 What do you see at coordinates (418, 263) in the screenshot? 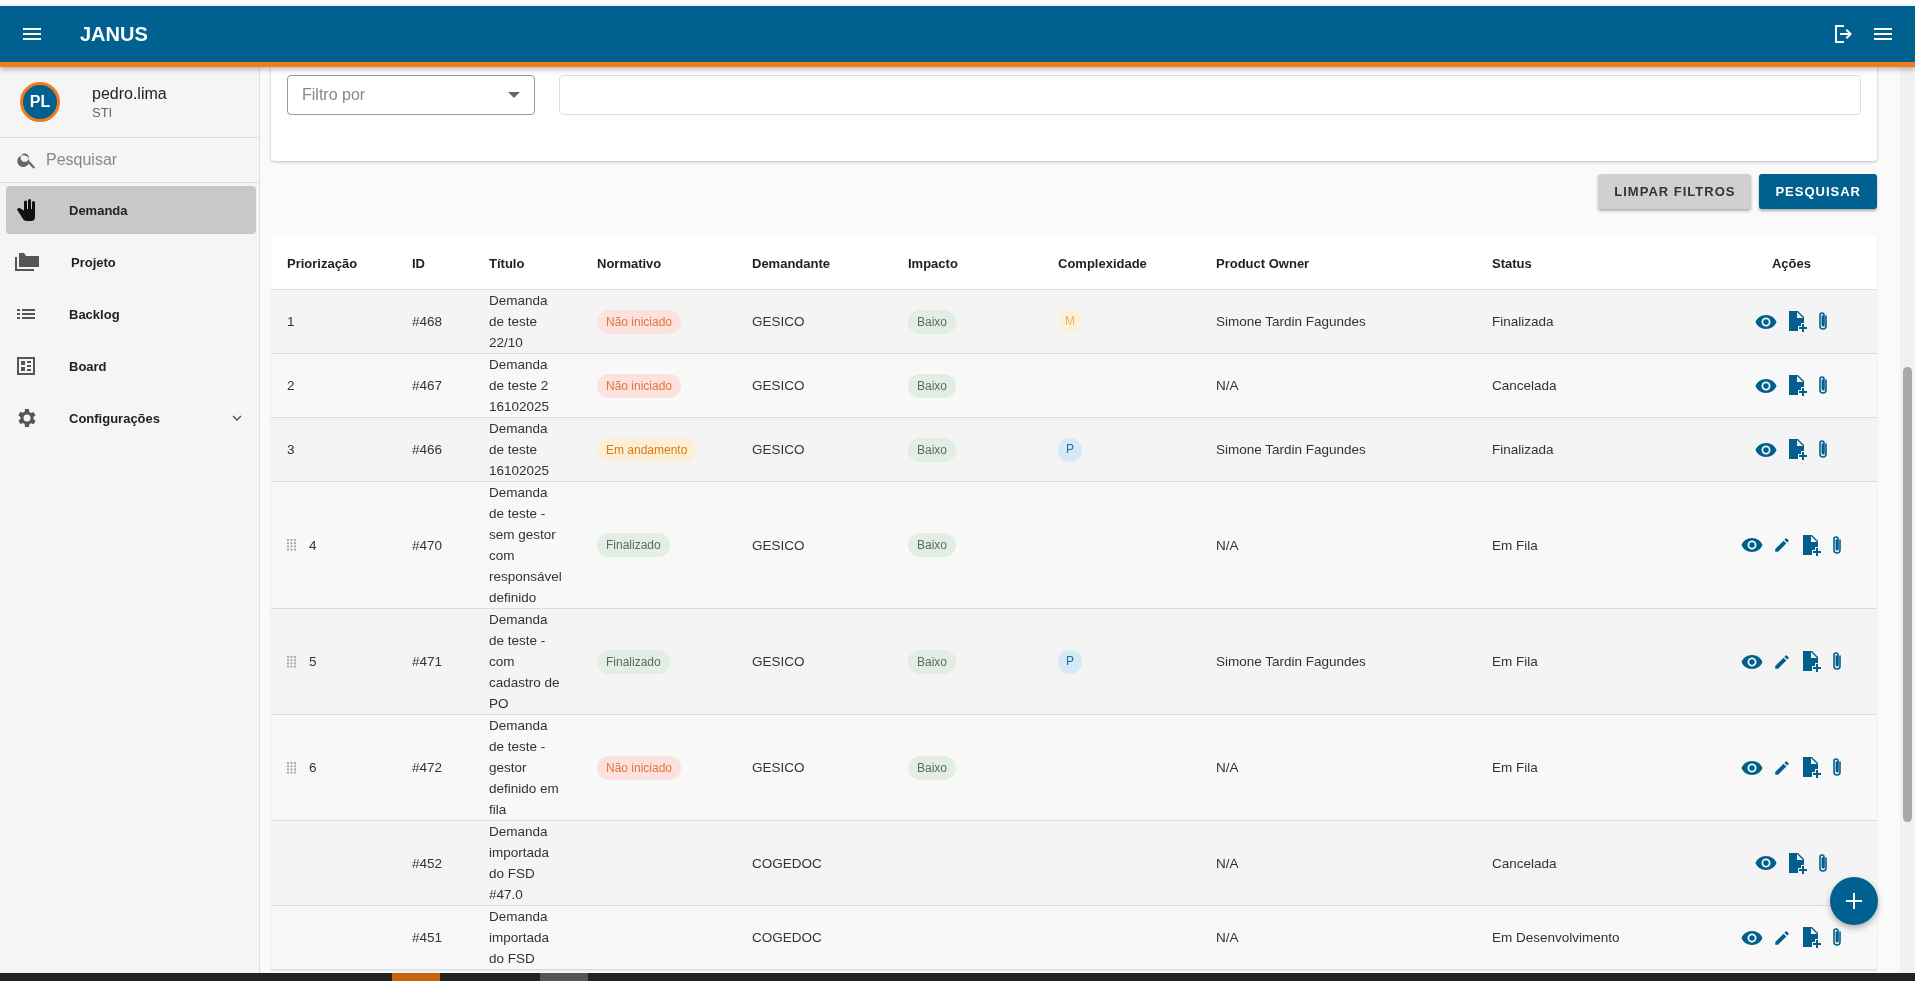
I see `column-header: ID` at bounding box center [418, 263].